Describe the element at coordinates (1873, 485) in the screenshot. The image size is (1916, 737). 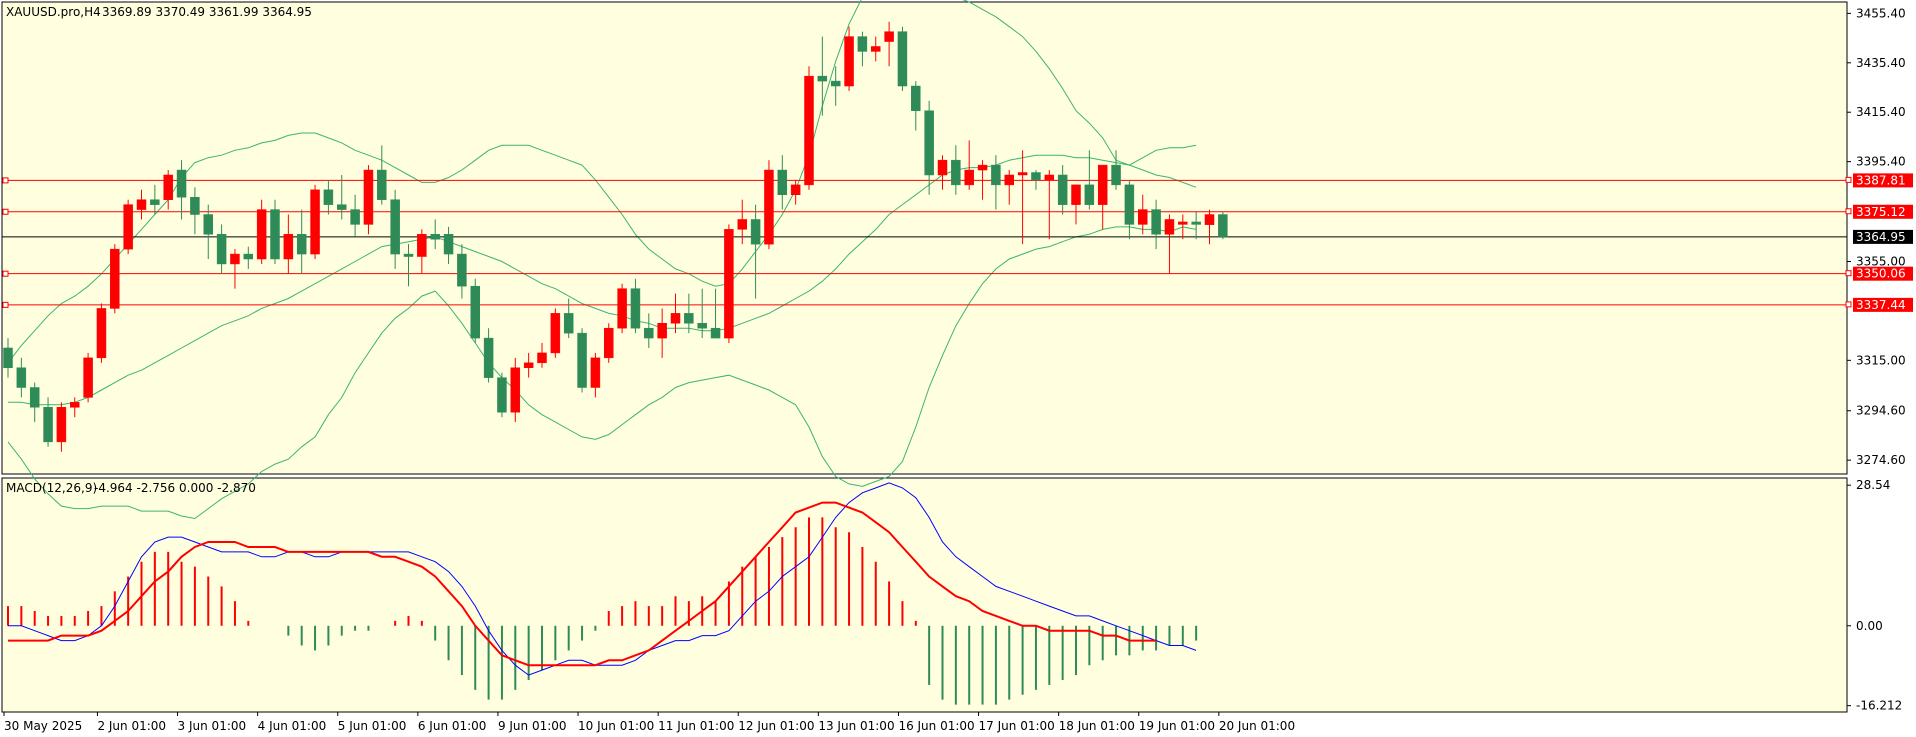
I see `macd-tick-label: 28.54` at that location.